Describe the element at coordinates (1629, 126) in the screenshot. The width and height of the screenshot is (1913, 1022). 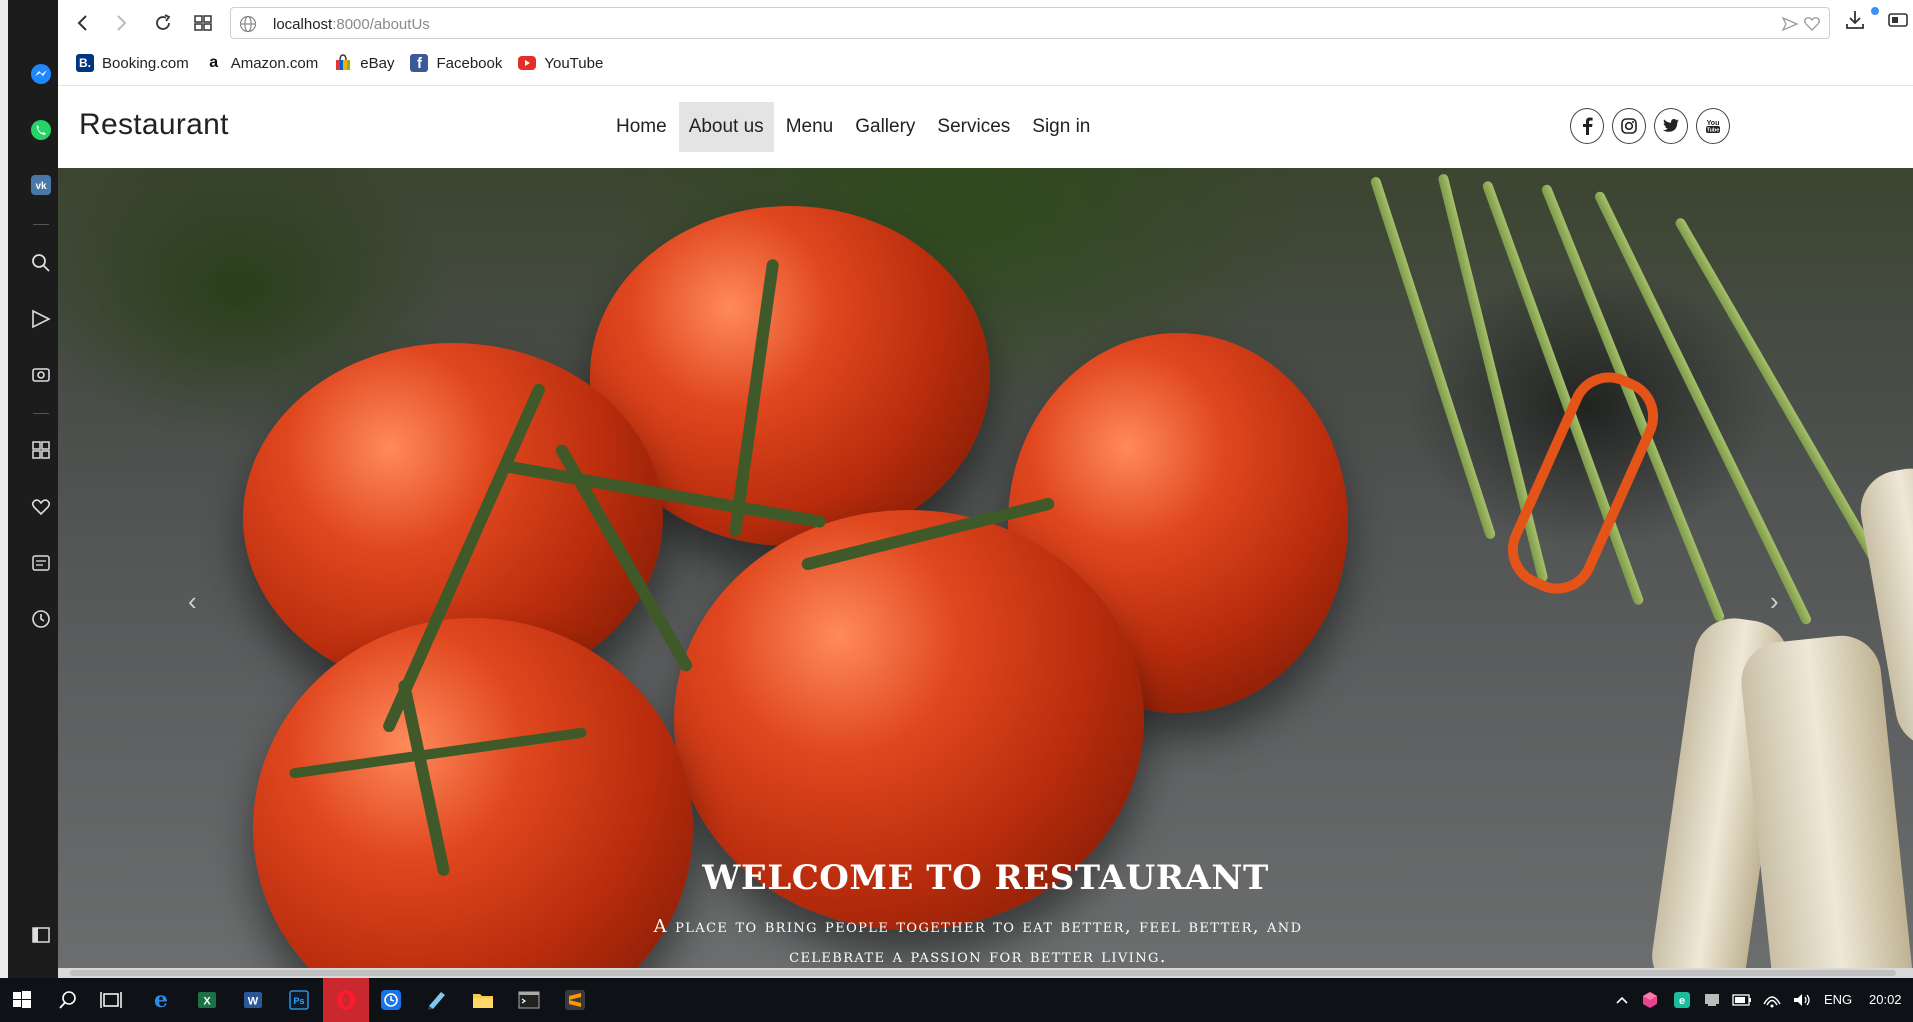
I see `instagram-icon` at that location.